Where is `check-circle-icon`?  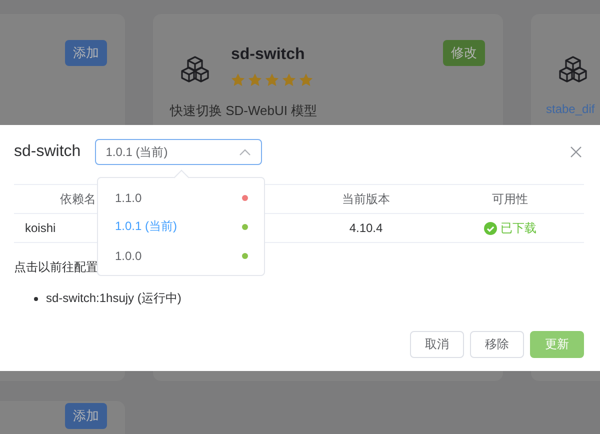
check-circle-icon is located at coordinates (490, 228).